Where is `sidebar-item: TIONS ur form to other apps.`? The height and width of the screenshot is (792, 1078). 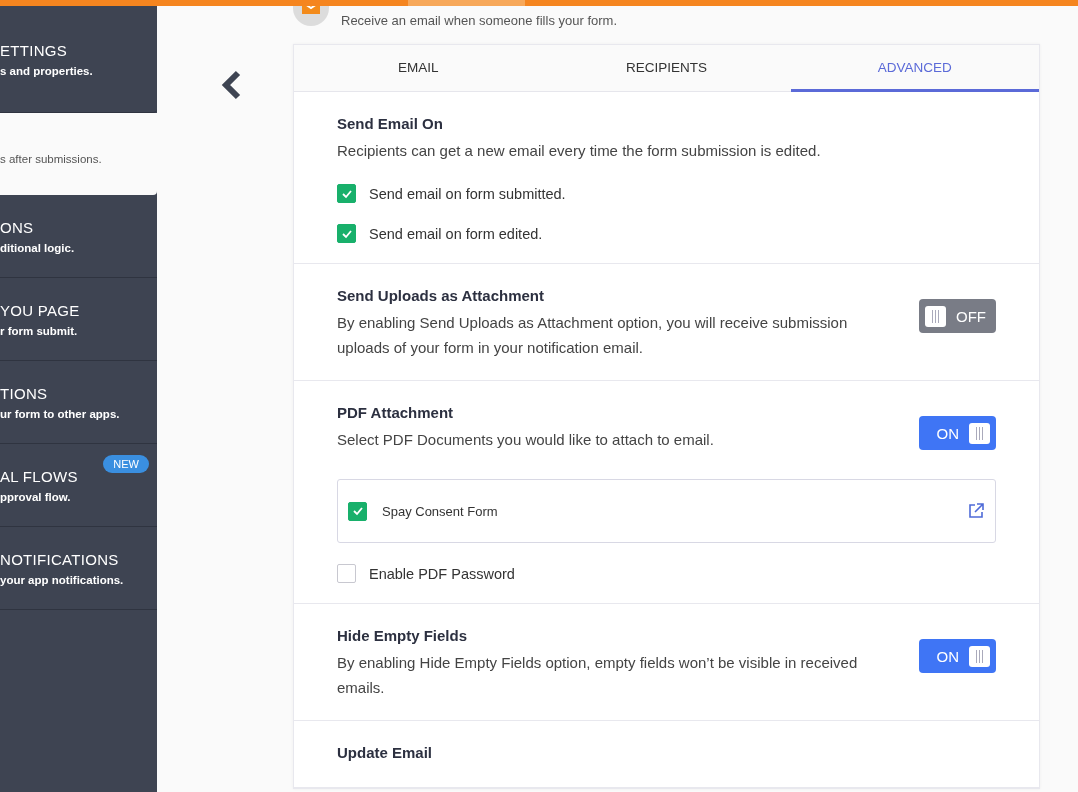
sidebar-item: TIONS ur form to other apps. is located at coordinates (78, 402).